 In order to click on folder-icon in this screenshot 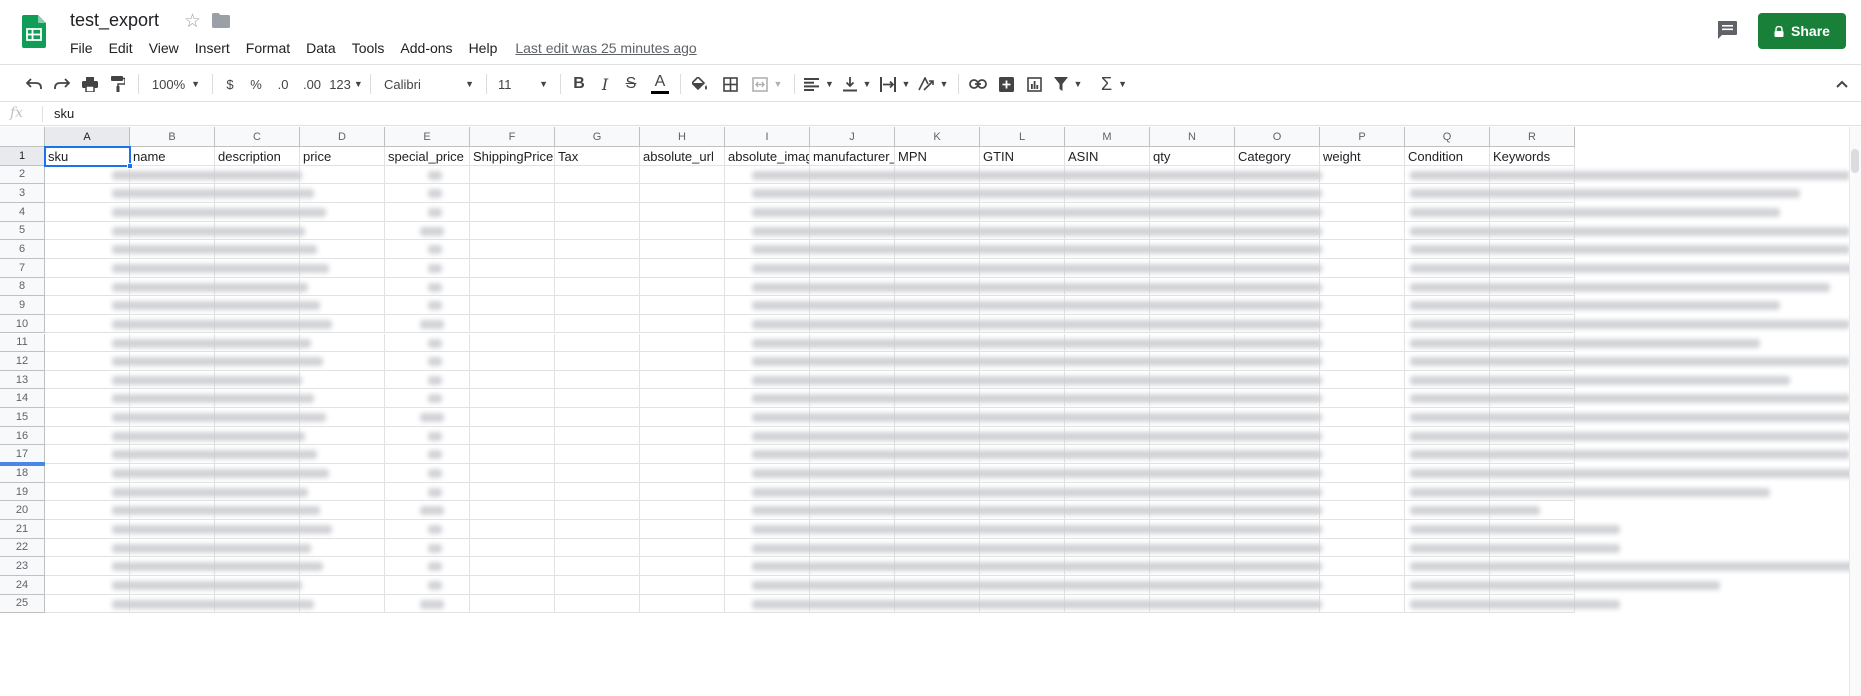, I will do `click(221, 20)`.